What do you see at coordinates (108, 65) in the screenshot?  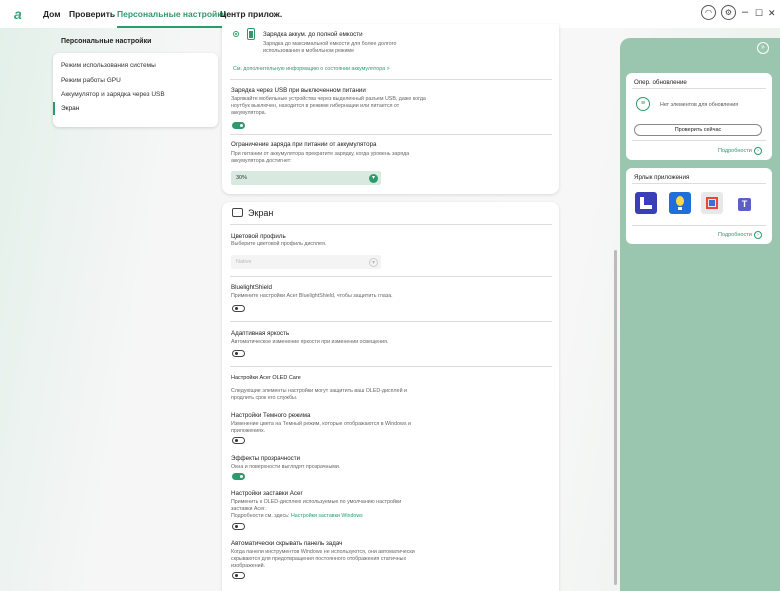 I see `sidebar-item-system-mode: Режим использования системы` at bounding box center [108, 65].